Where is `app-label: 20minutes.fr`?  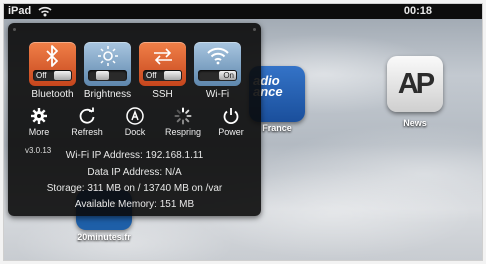
app-label: 20minutes.fr is located at coordinates (104, 237).